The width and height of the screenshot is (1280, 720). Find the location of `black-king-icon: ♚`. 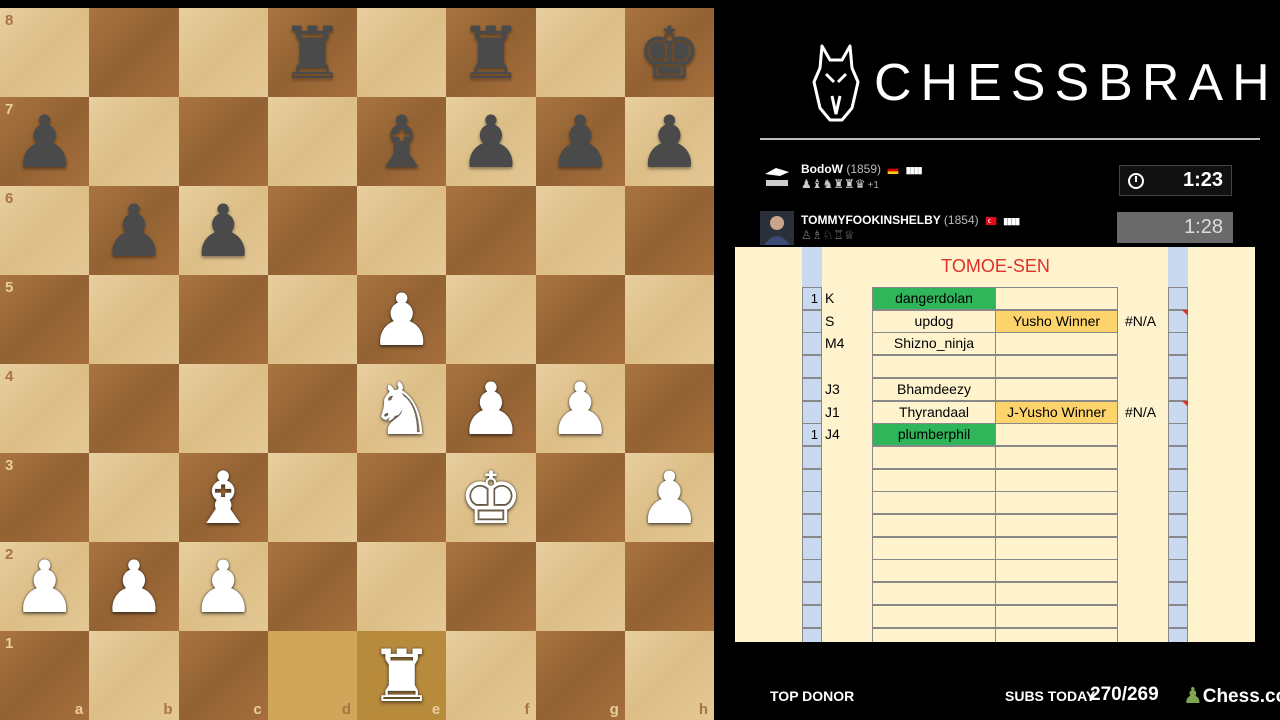

black-king-icon: ♚ is located at coordinates (669, 53).